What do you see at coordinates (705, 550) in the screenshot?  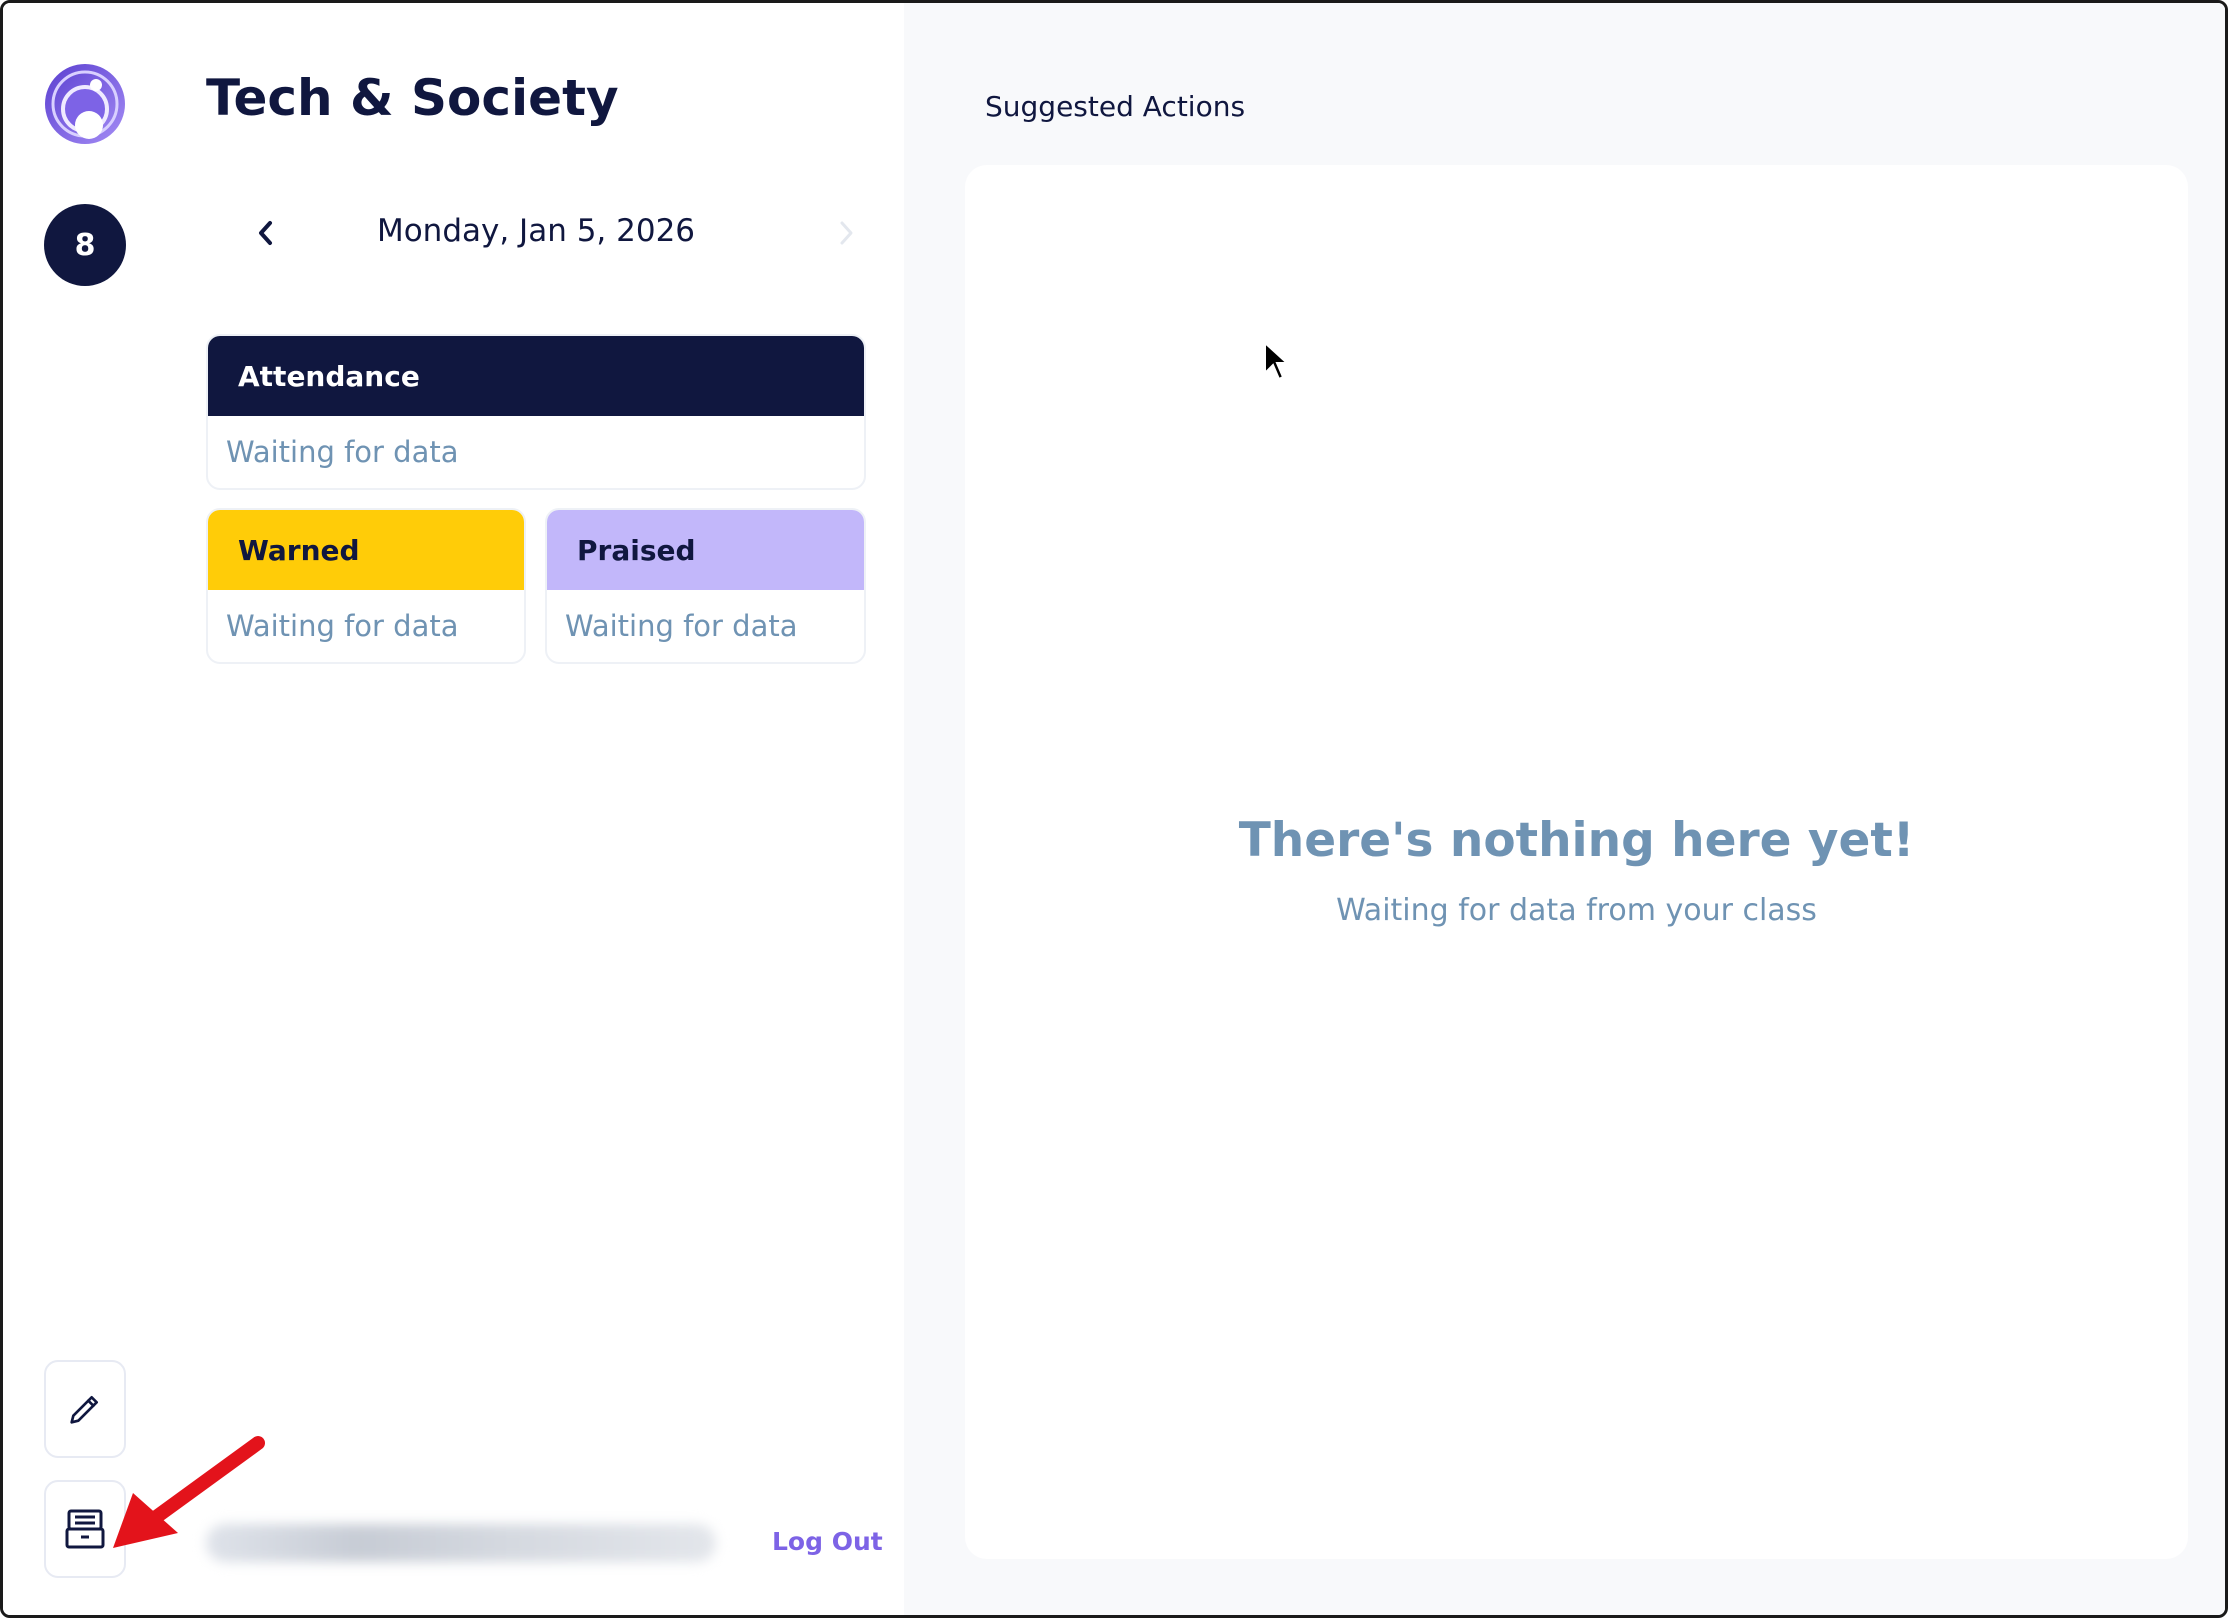 I see `praised-card-label: Praised` at bounding box center [705, 550].